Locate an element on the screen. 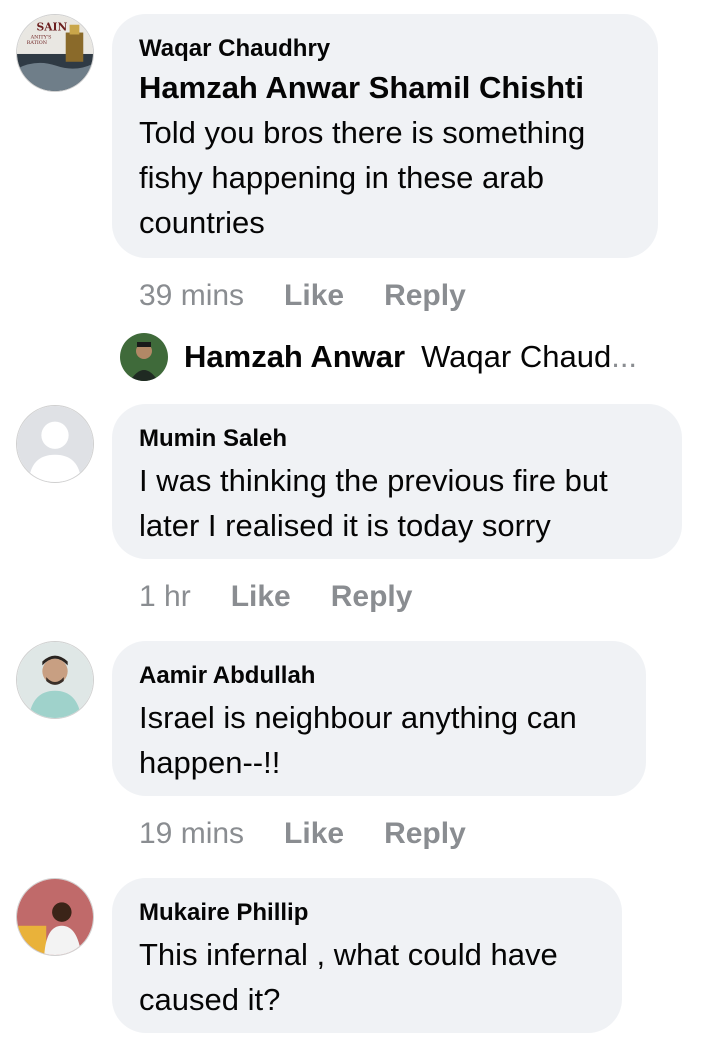 The width and height of the screenshot is (720, 1052). tagged-user: Hamzah Anwar Shamil Chishti is located at coordinates (385, 88).